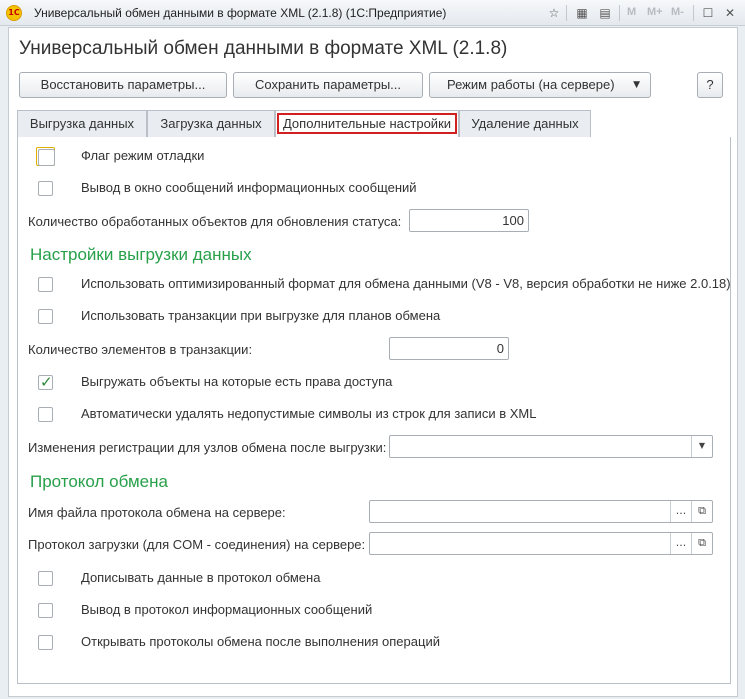 The image size is (745, 699). Describe the element at coordinates (708, 13) in the screenshot. I see `maximize-icon: ☐` at that location.